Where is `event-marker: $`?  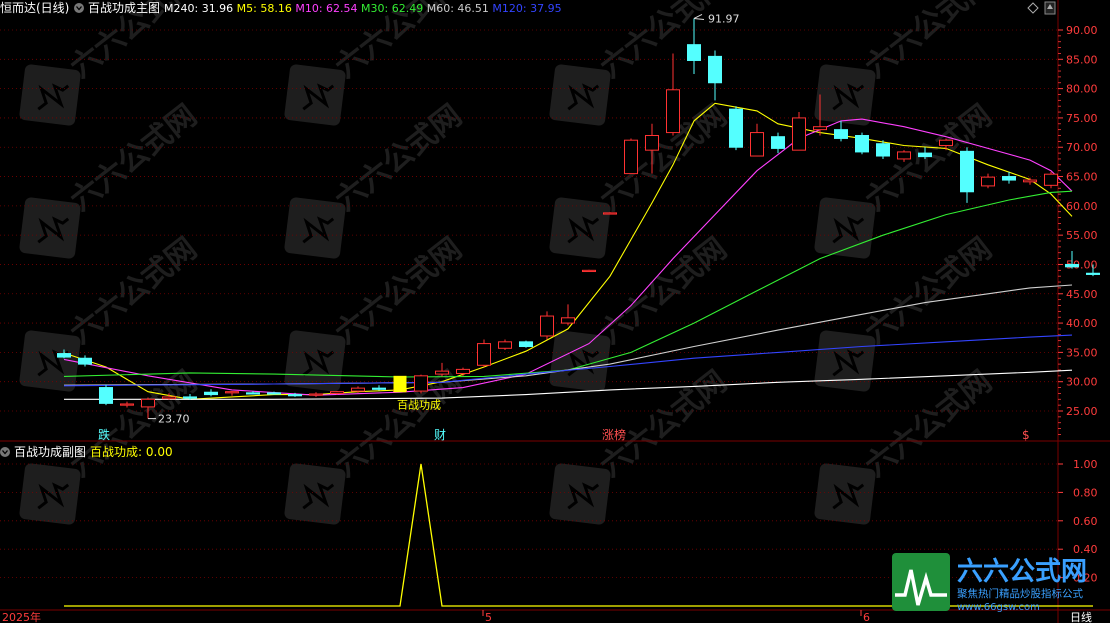
event-marker: $ is located at coordinates (1026, 435).